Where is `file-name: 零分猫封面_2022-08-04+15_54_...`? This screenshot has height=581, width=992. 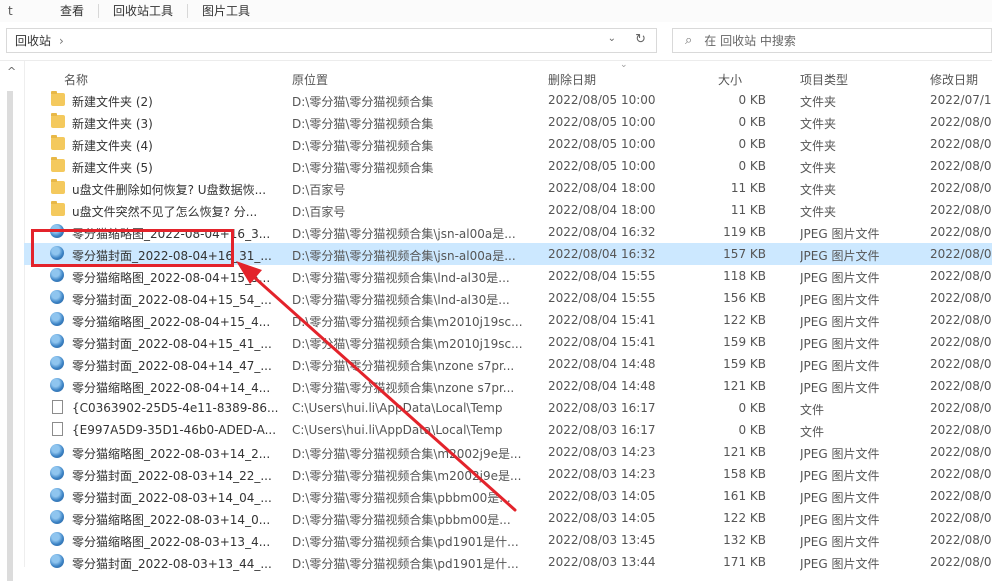
file-name: 零分猫封面_2022-08-04+15_54_... is located at coordinates (172, 300).